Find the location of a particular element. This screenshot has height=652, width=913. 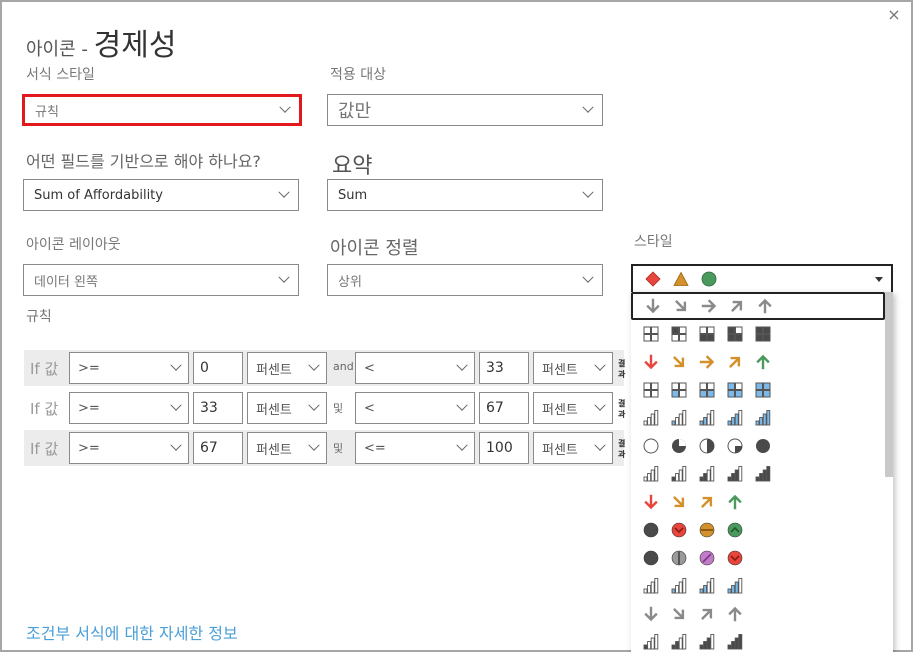

operator-value: <= is located at coordinates (375, 448).